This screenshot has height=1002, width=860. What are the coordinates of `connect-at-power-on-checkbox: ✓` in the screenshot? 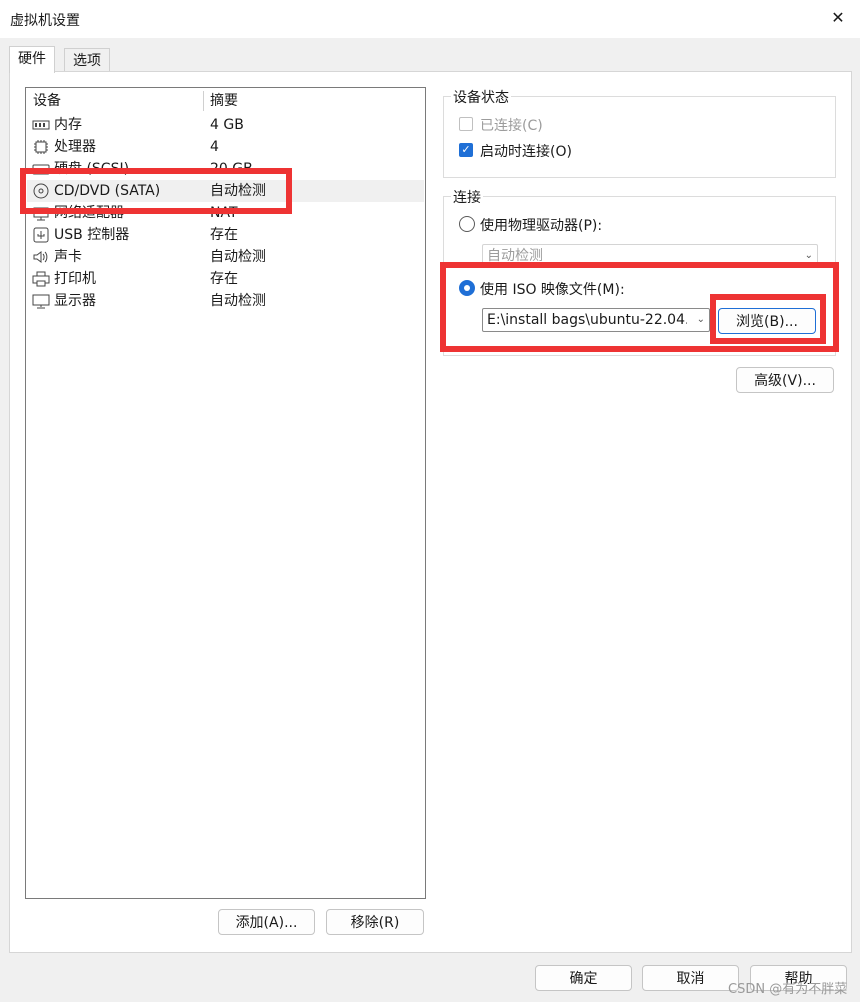 It's located at (466, 150).